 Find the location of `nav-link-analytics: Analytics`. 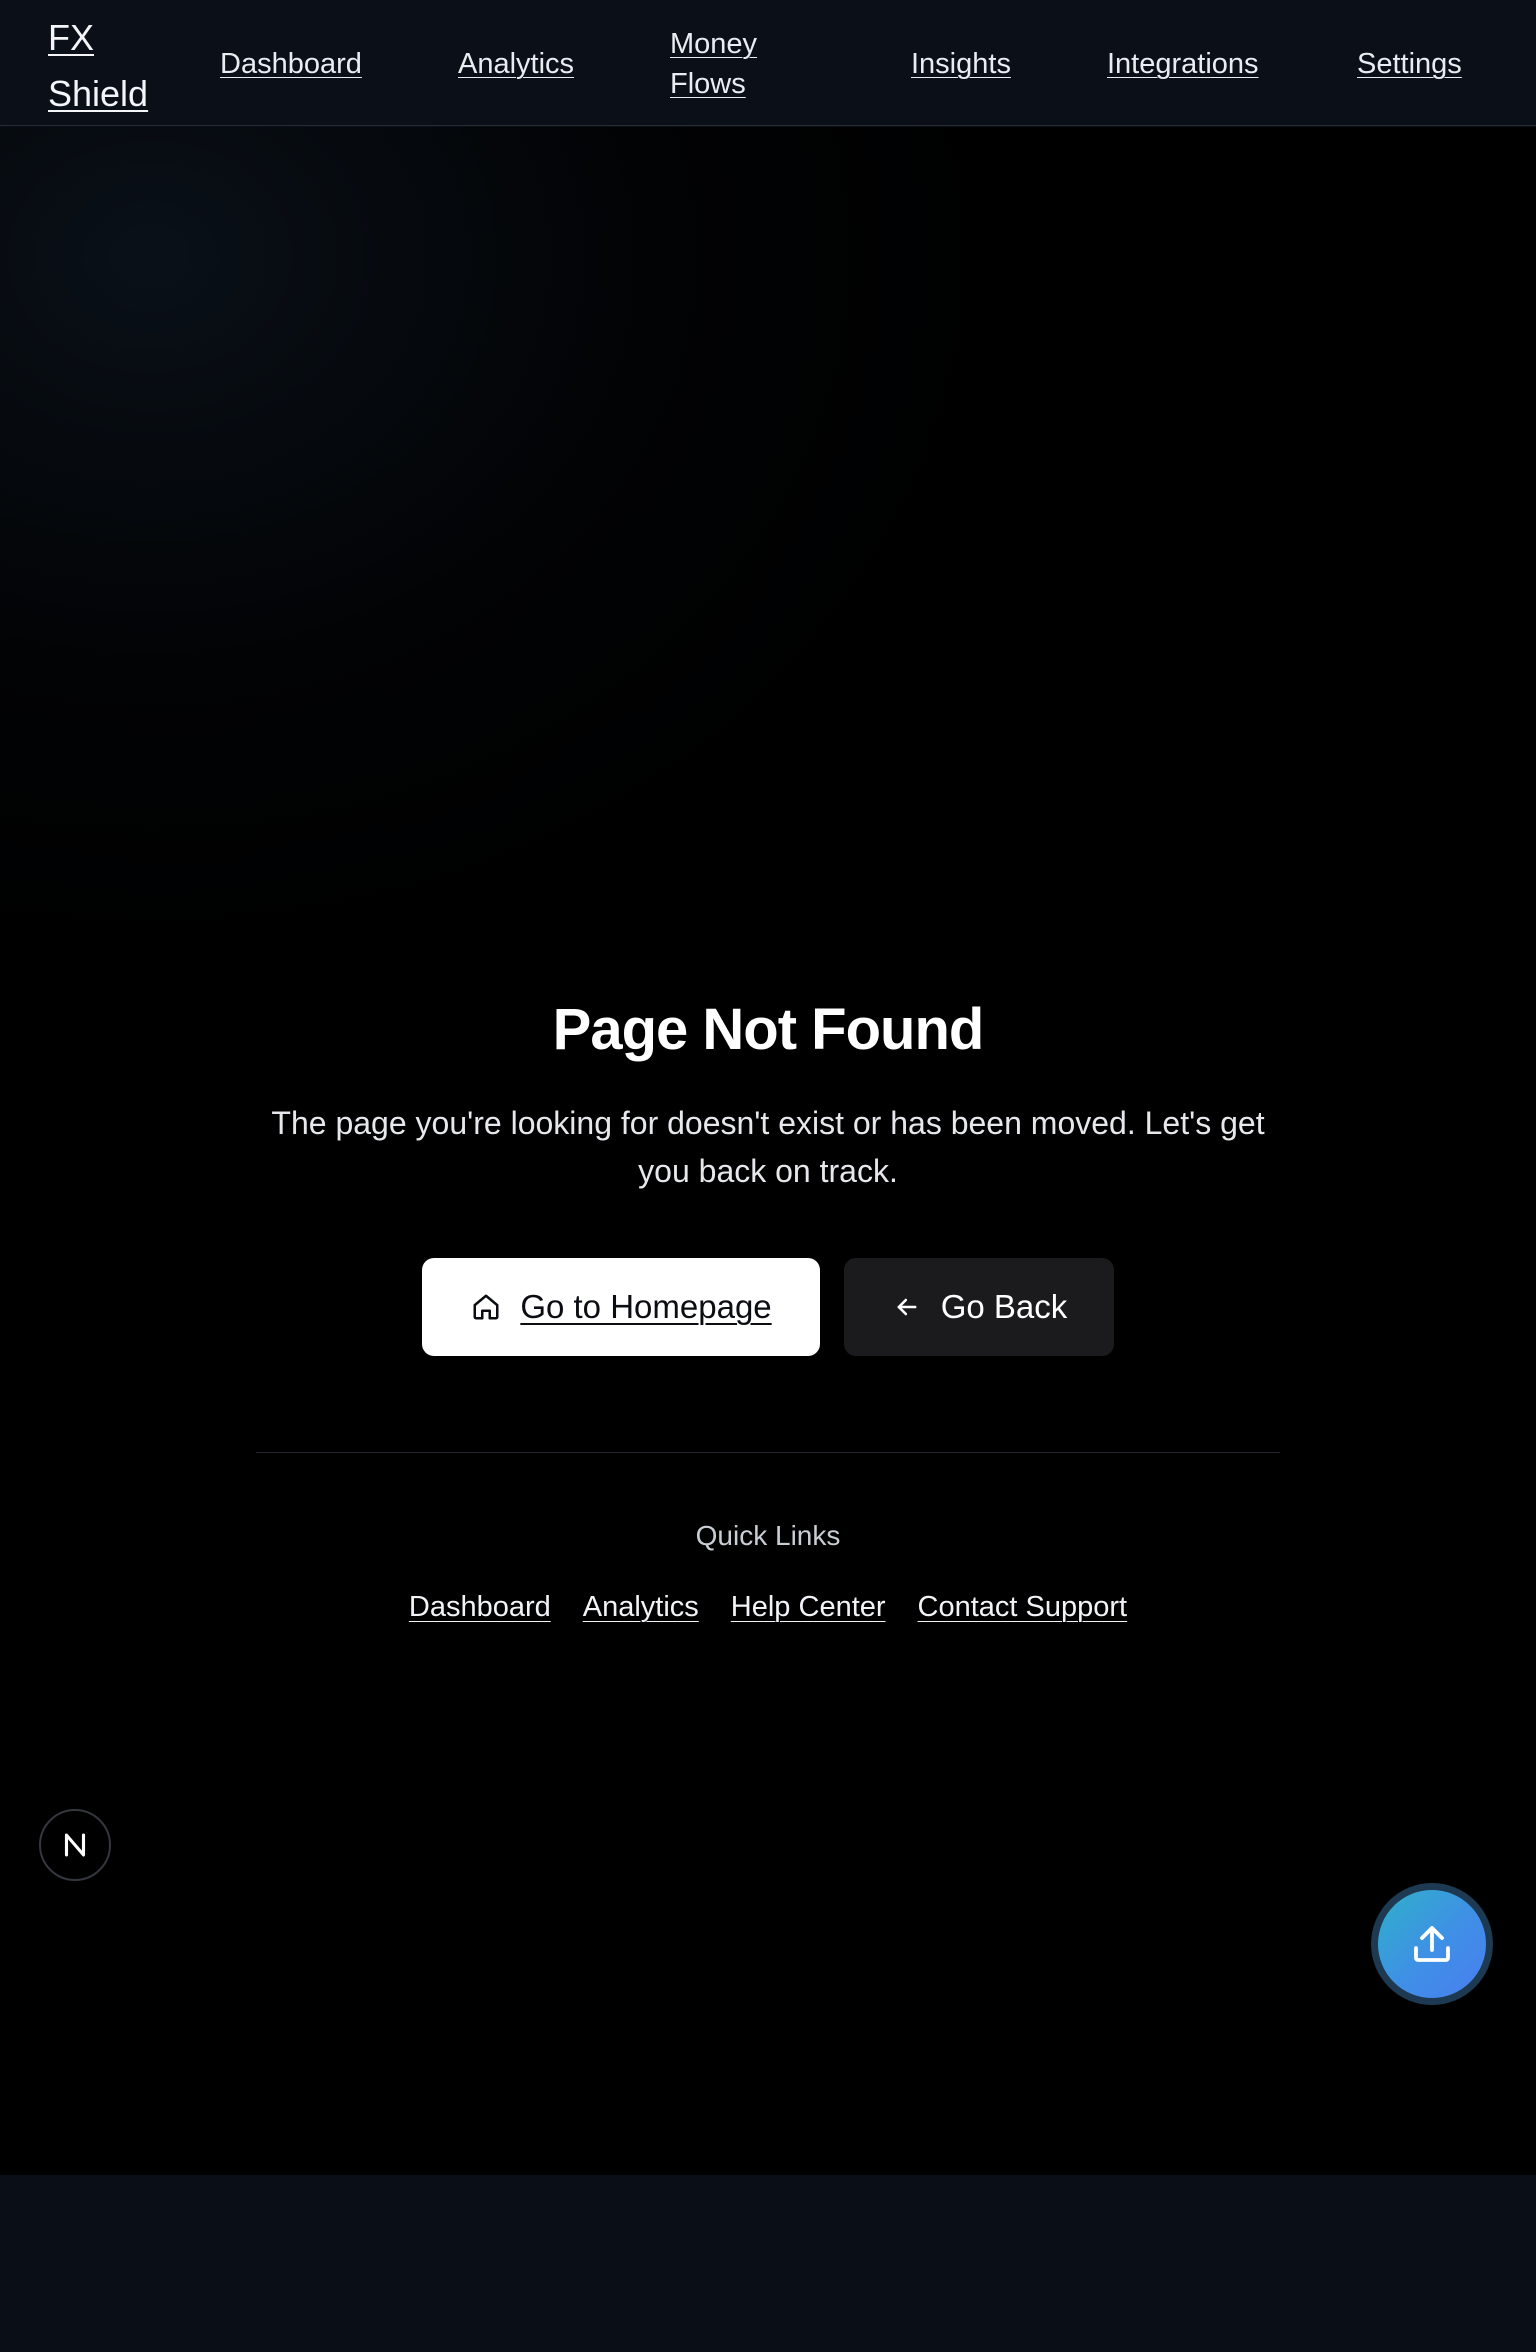

nav-link-analytics: Analytics is located at coordinates (516, 64).